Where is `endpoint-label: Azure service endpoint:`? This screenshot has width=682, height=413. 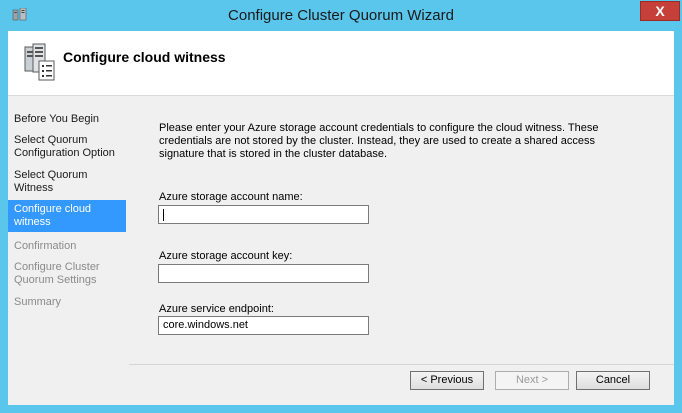 endpoint-label: Azure service endpoint: is located at coordinates (216, 309).